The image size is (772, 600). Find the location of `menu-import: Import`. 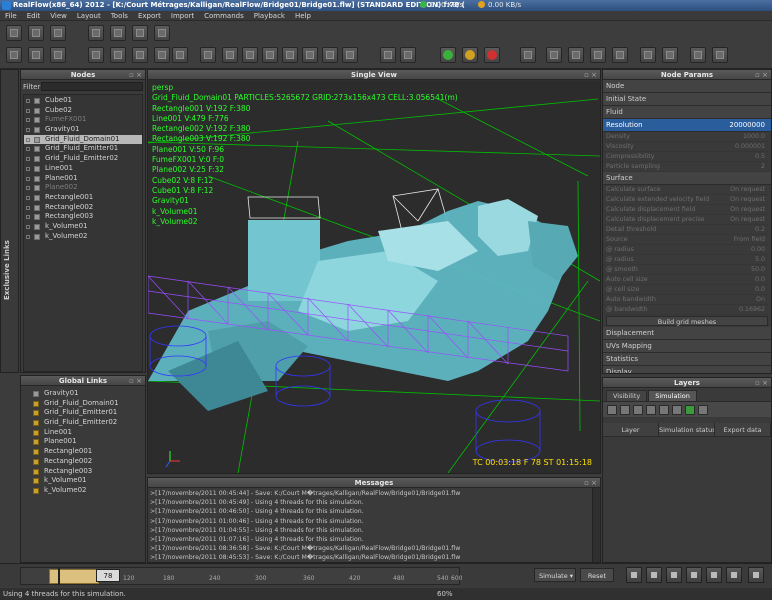

menu-import: Import is located at coordinates (182, 16).